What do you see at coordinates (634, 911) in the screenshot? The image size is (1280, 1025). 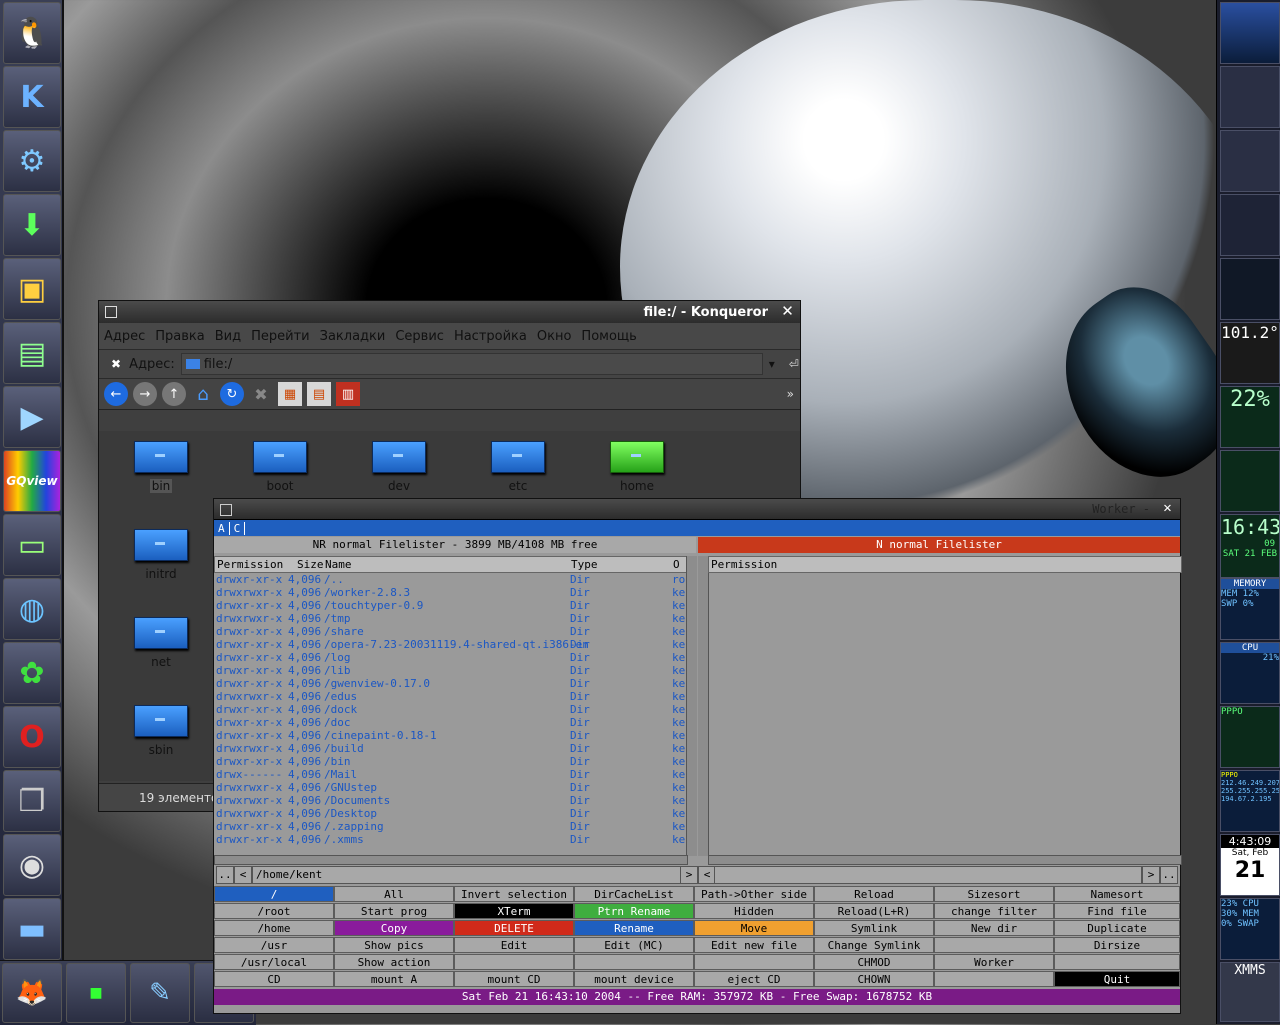 I see `cmd-button: Ptrn Rename` at bounding box center [634, 911].